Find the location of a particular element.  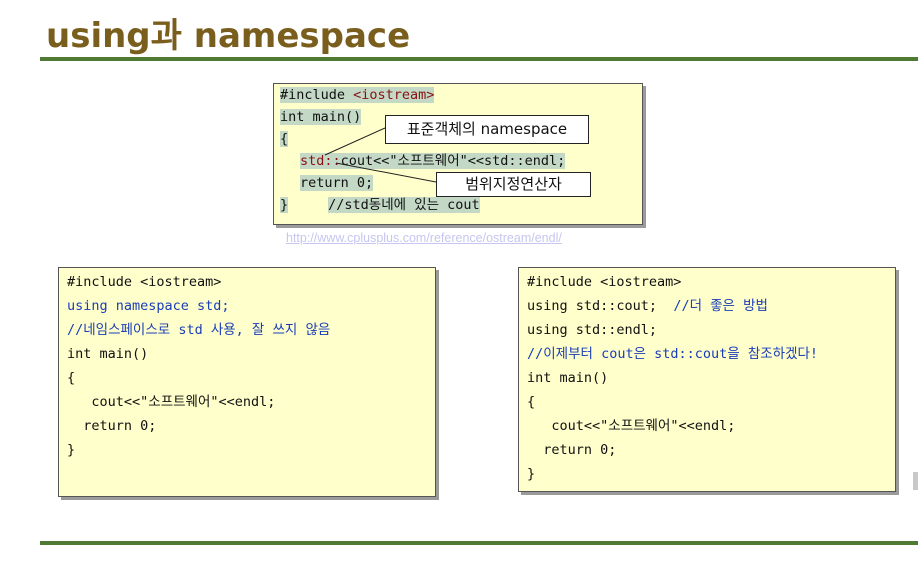

code-comment: //이제부터 cout은 std::cout을 참조하겠다! is located at coordinates (673, 354).